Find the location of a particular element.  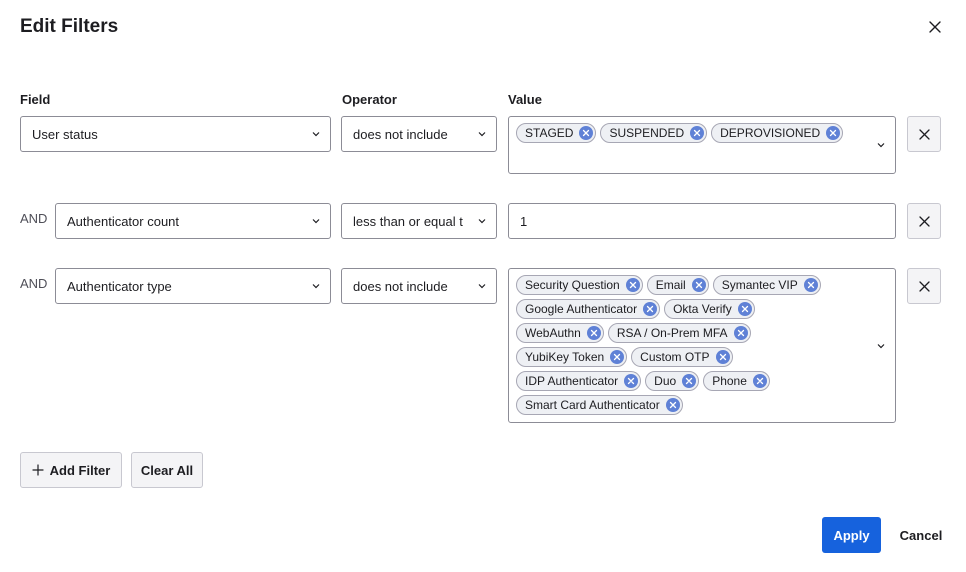

plus-icon is located at coordinates (38, 470).